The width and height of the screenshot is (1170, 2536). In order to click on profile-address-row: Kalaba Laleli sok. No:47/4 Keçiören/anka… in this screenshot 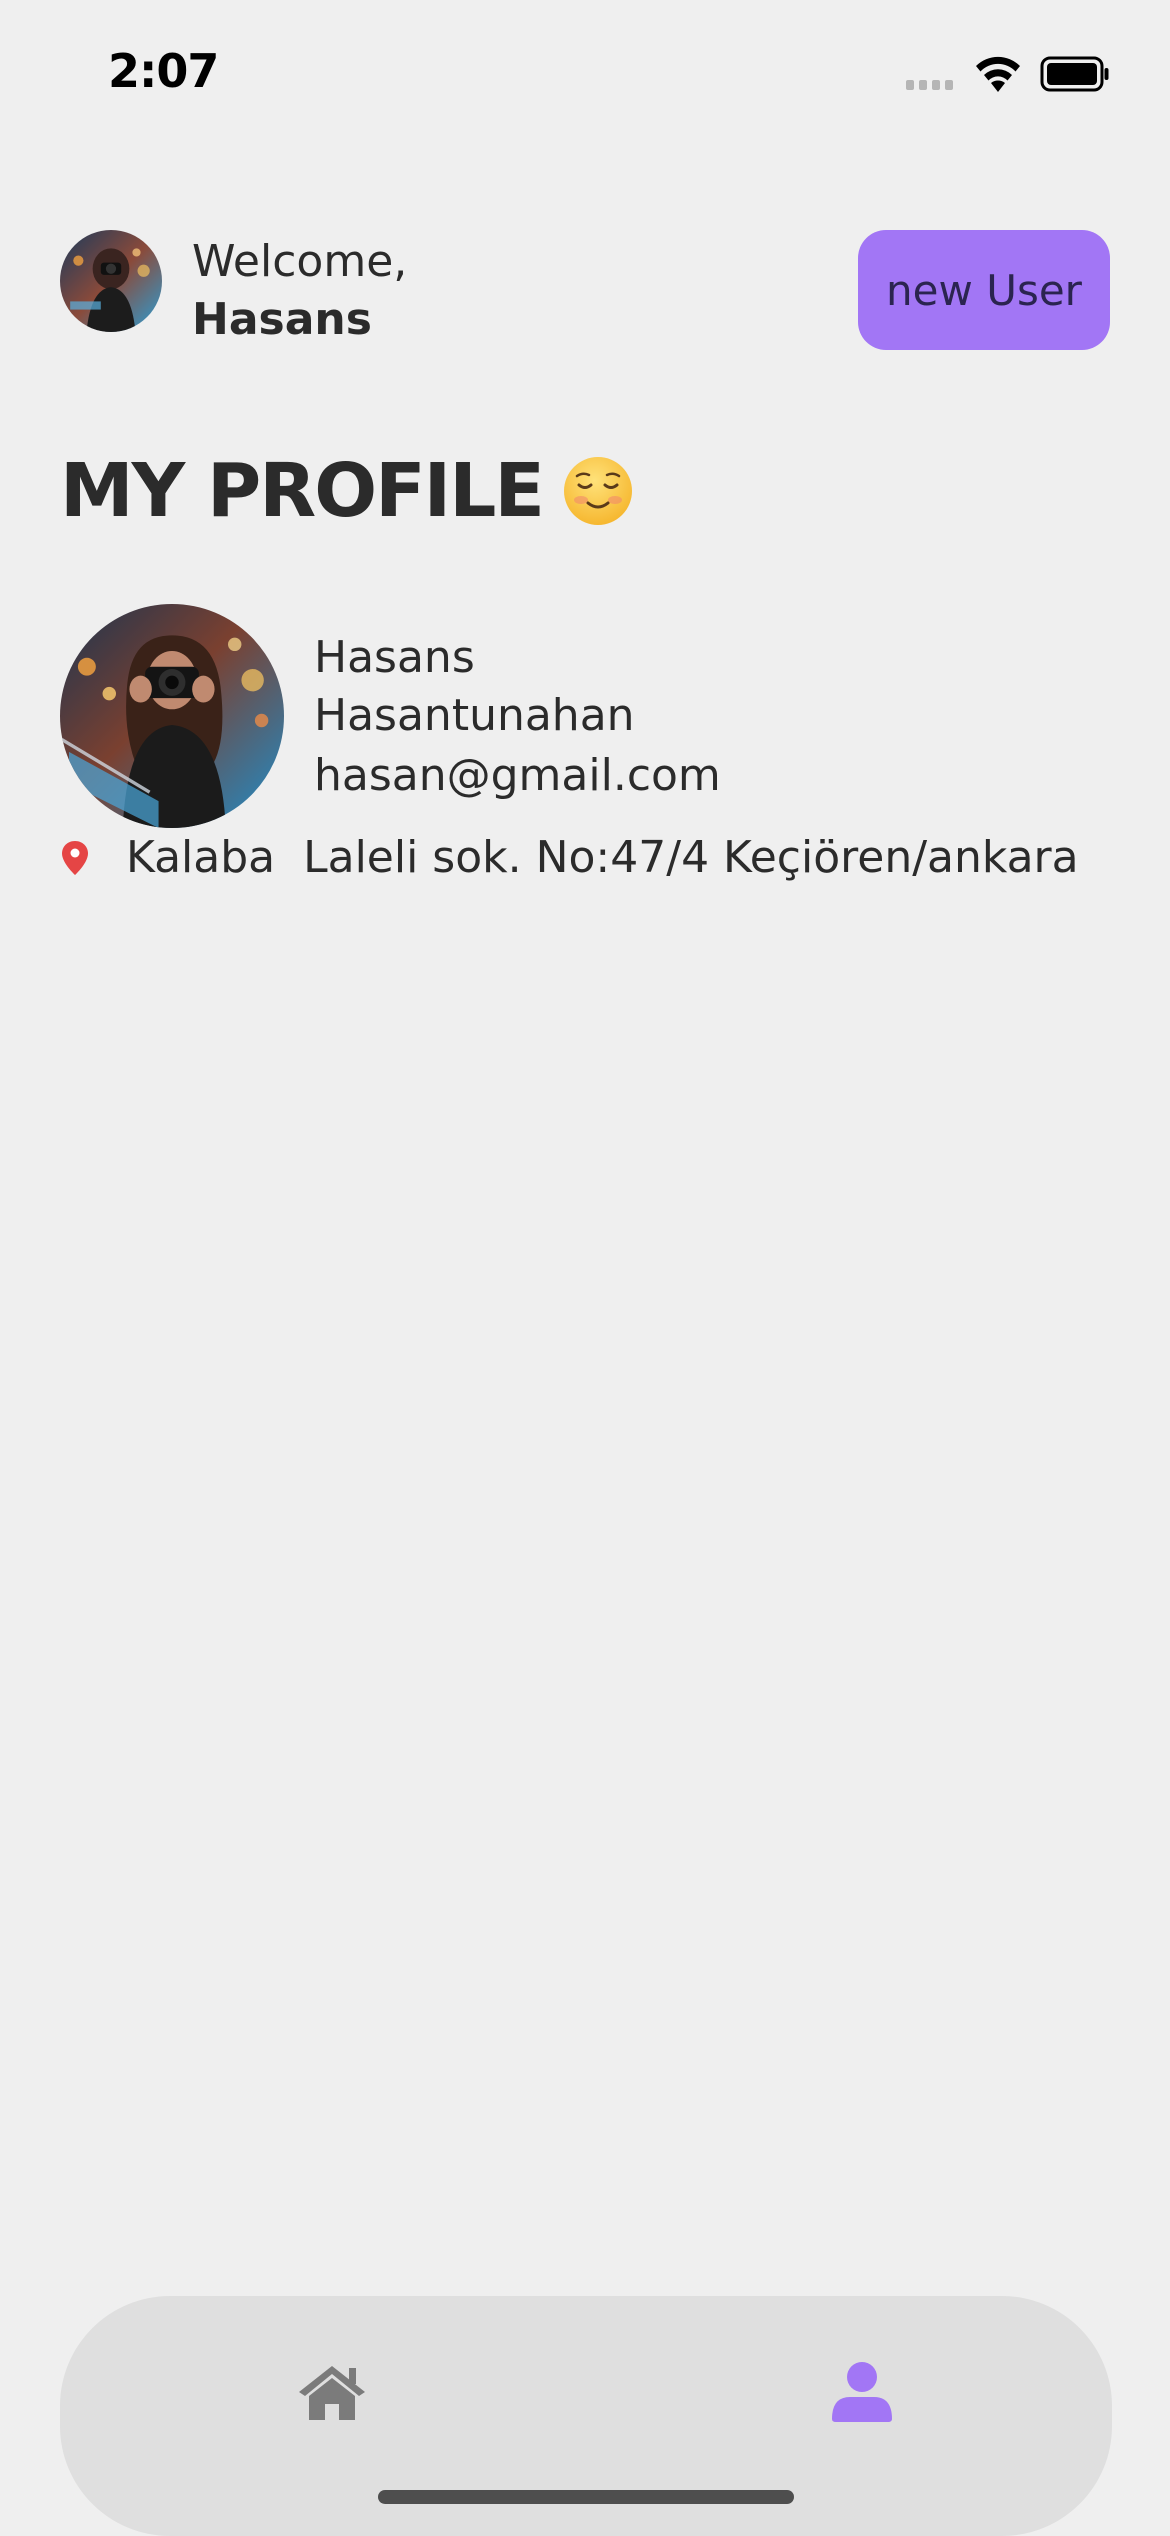, I will do `click(569, 858)`.